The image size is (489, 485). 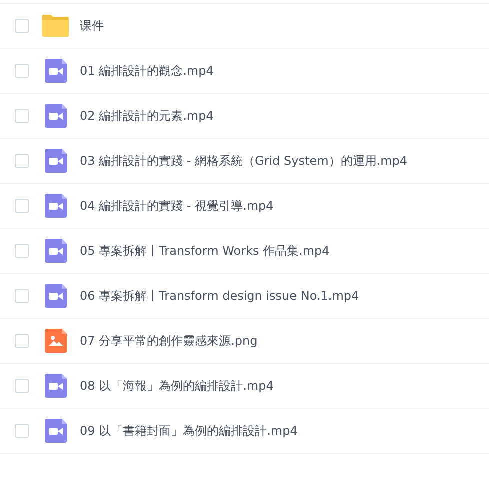 What do you see at coordinates (244, 161) in the screenshot?
I see `file-name: 03 編排設計的實踐 - 網格系統（Grid System）的運用.mp4` at bounding box center [244, 161].